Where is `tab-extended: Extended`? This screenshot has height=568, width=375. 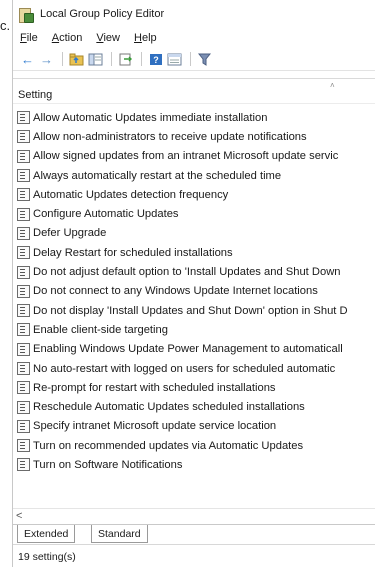 tab-extended: Extended is located at coordinates (46, 534).